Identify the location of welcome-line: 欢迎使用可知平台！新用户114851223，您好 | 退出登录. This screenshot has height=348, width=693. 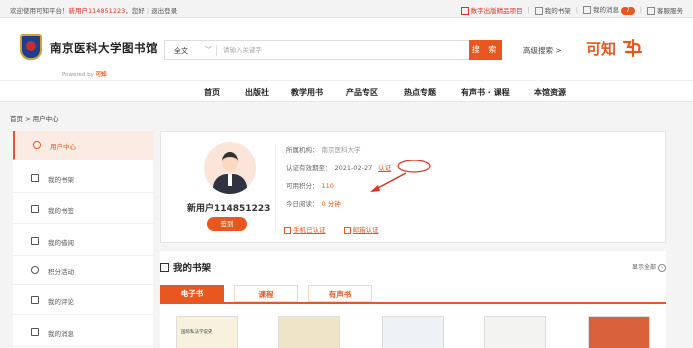
(93, 10).